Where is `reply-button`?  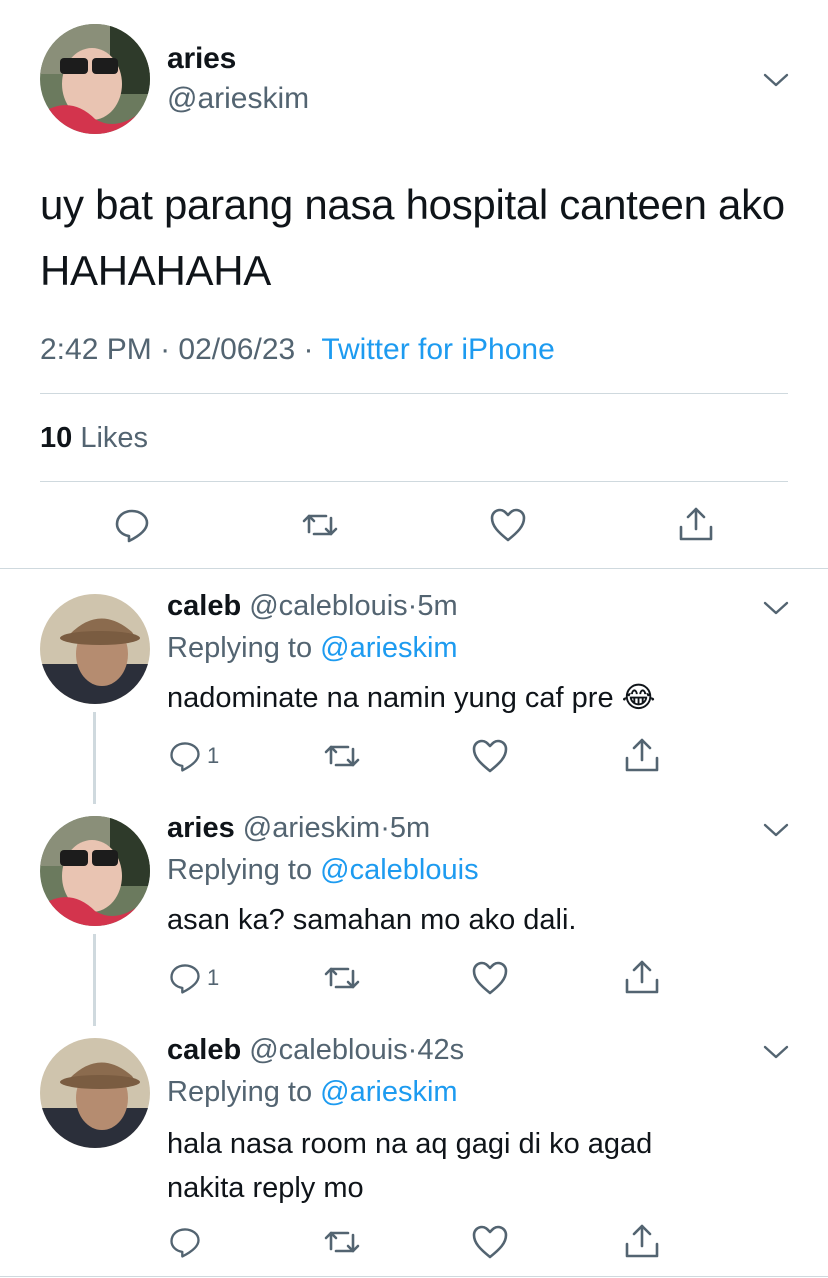 reply-button is located at coordinates (185, 1242).